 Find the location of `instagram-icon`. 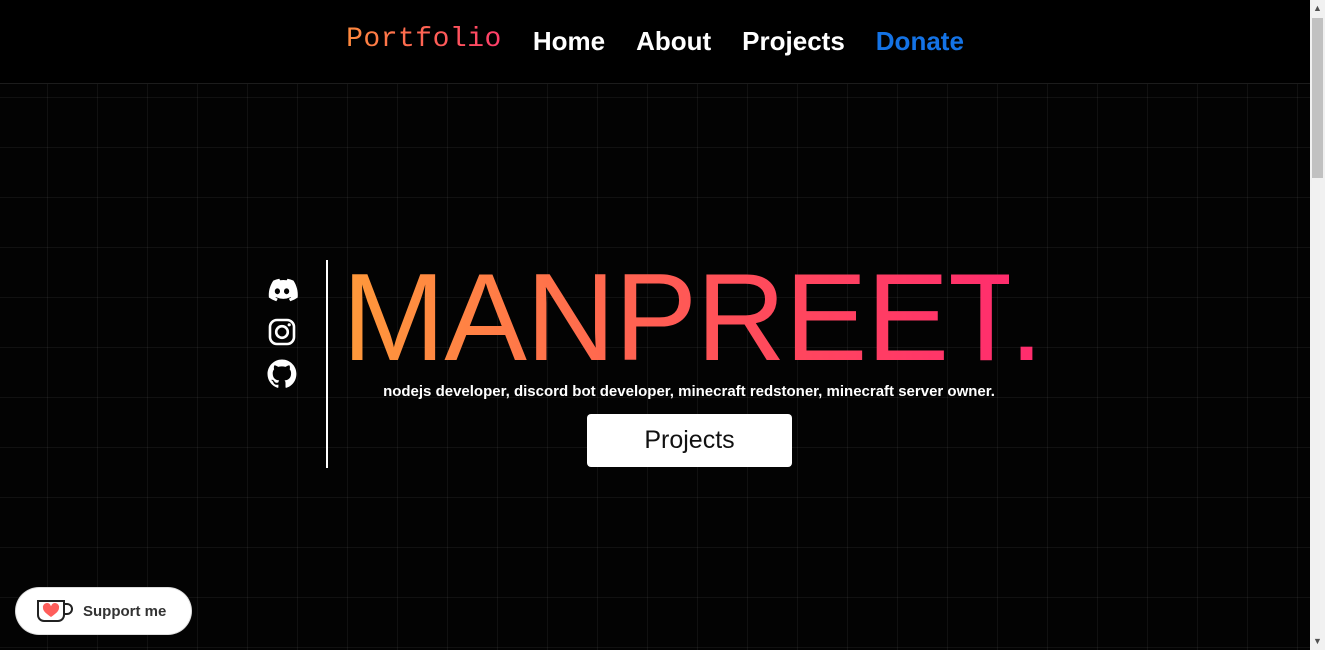

instagram-icon is located at coordinates (282, 332).